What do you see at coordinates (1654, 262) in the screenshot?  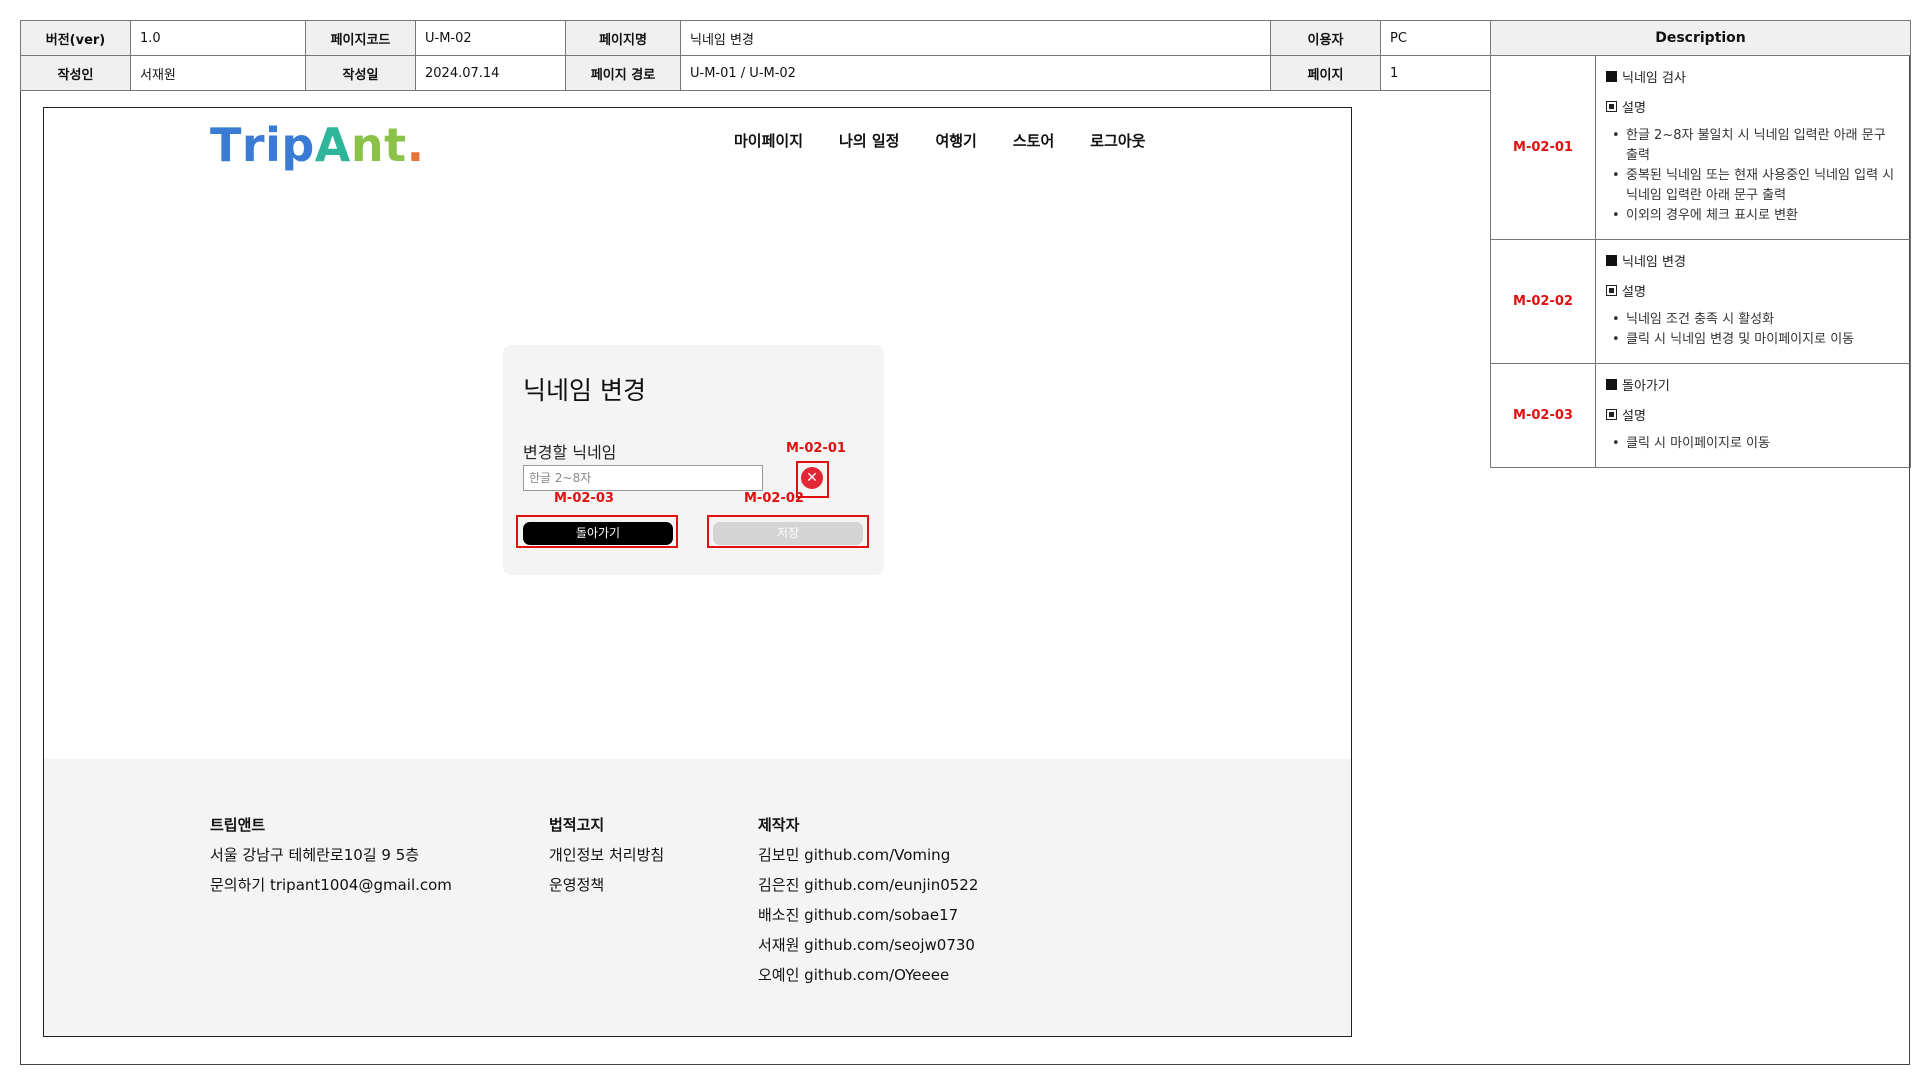 I see `desc-heading: 닉네임 변경` at bounding box center [1654, 262].